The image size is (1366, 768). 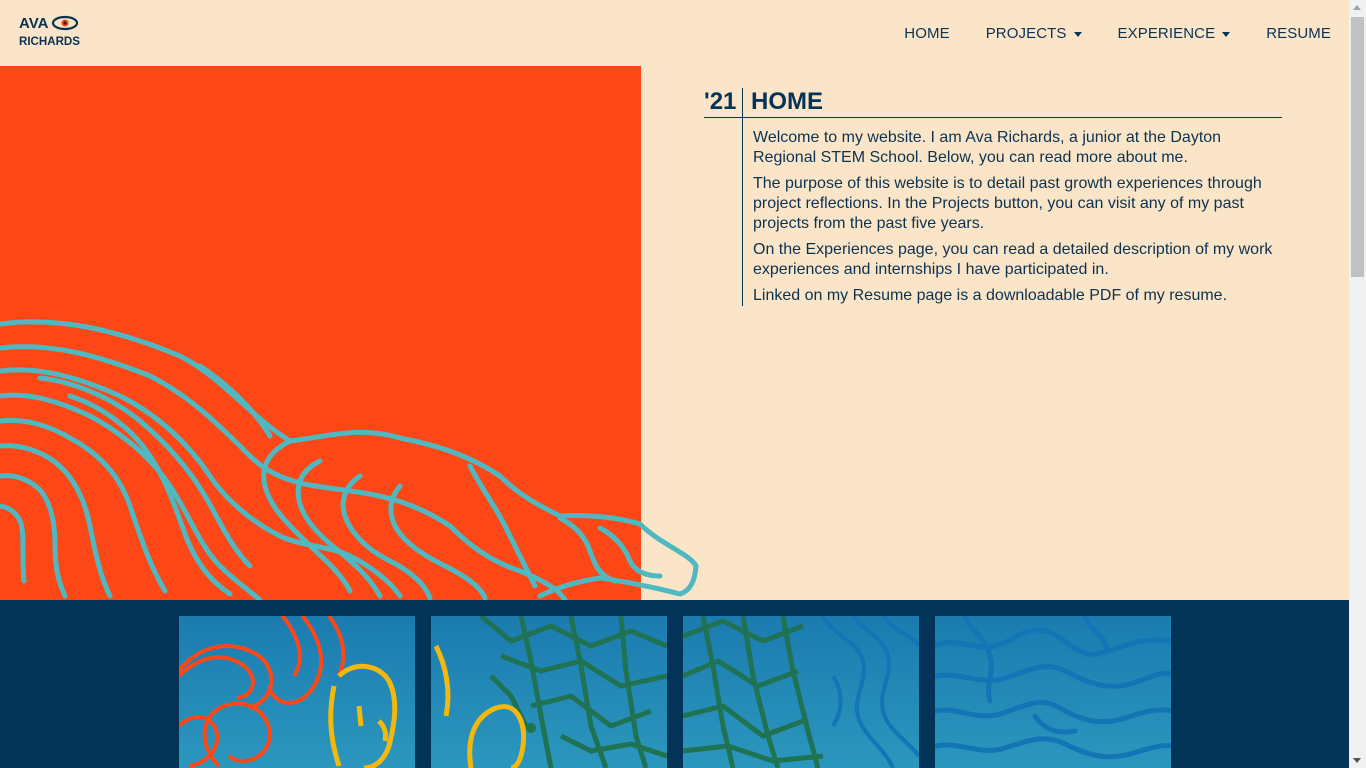 I want to click on year-label: '21, so click(x=723, y=102).